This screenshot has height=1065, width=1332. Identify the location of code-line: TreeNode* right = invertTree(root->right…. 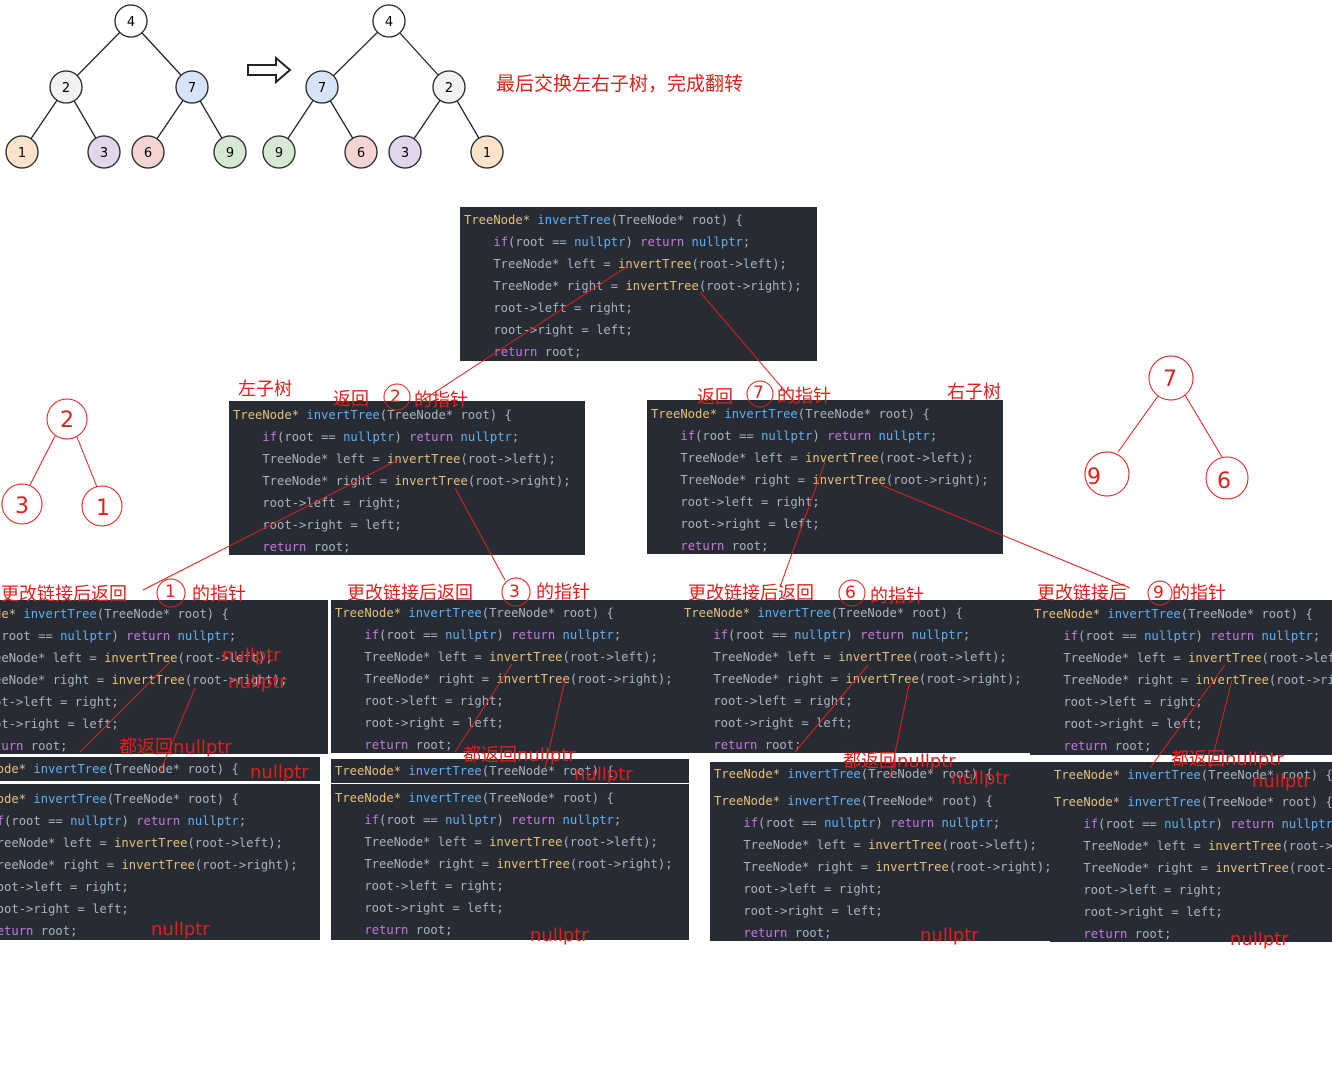
(632, 286).